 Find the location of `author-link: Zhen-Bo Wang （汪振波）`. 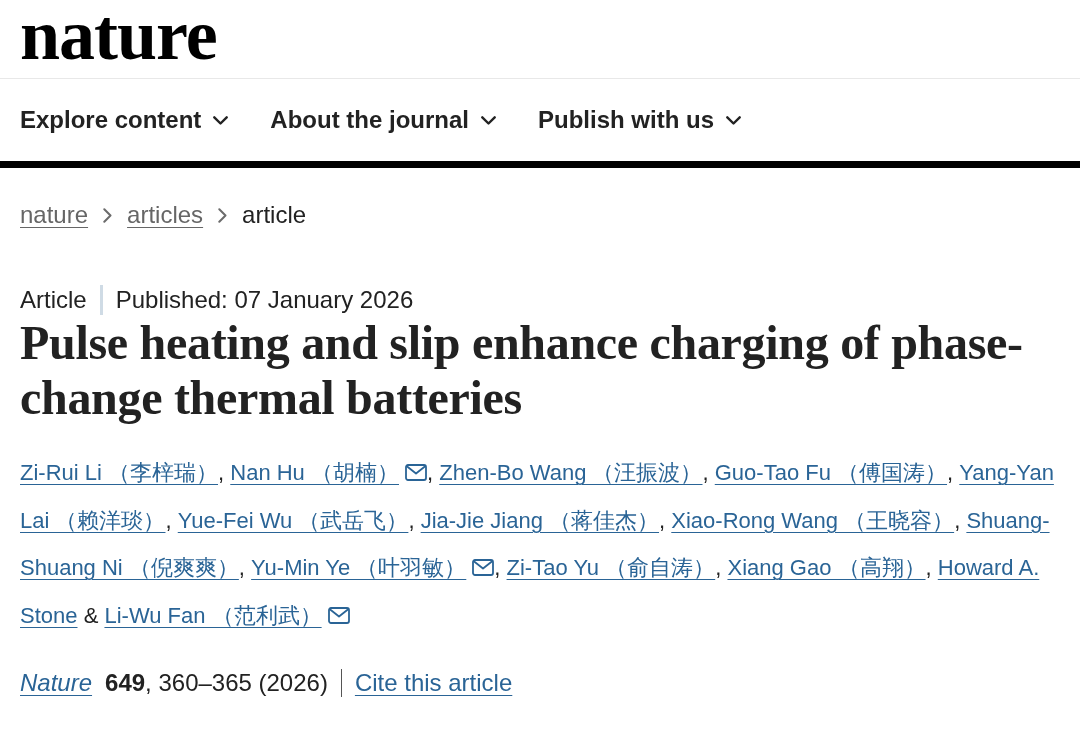

author-link: Zhen-Bo Wang （汪振波） is located at coordinates (571, 472).